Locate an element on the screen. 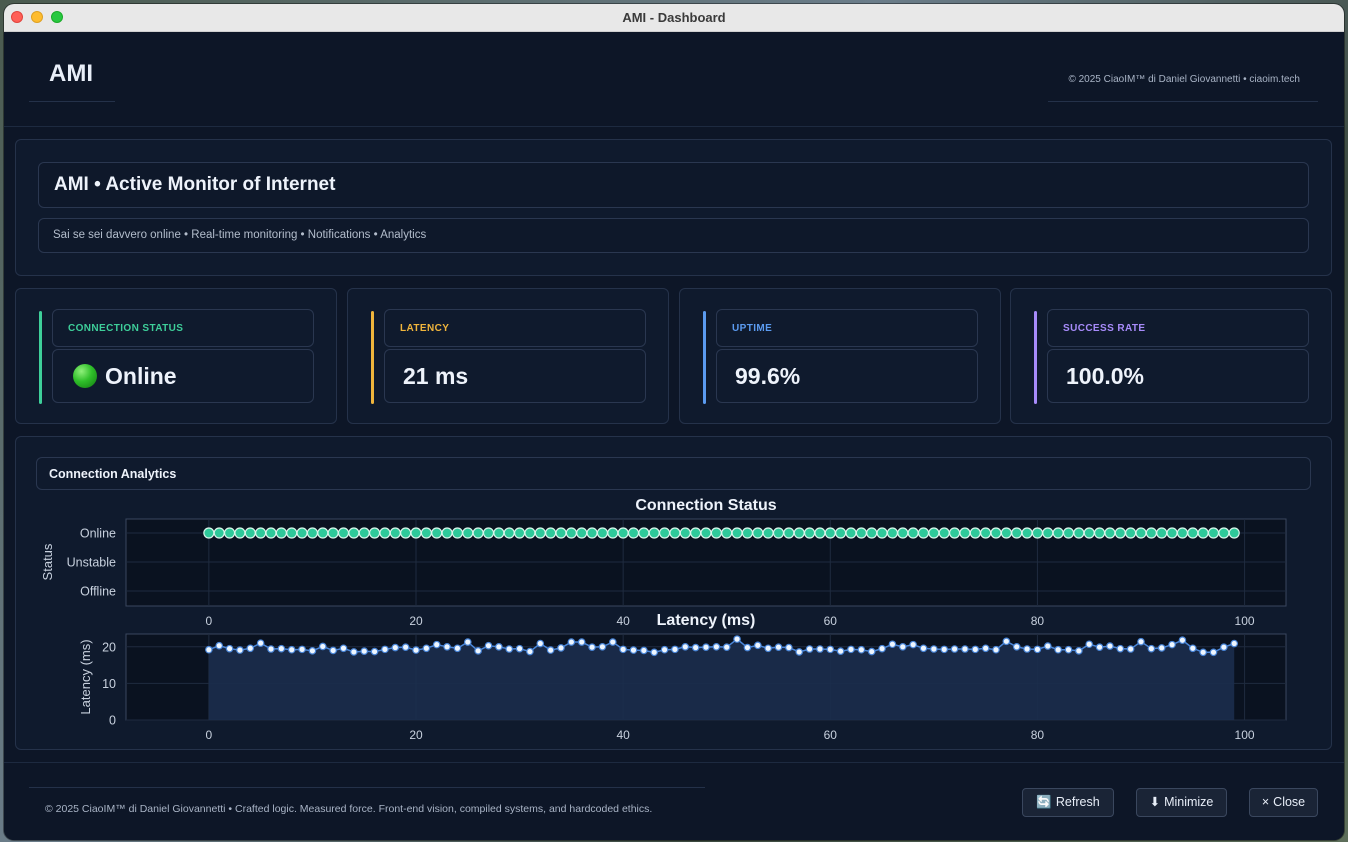 Image resolution: width=1348 pixels, height=842 pixels. status-y-tick: Offline is located at coordinates (98, 592).